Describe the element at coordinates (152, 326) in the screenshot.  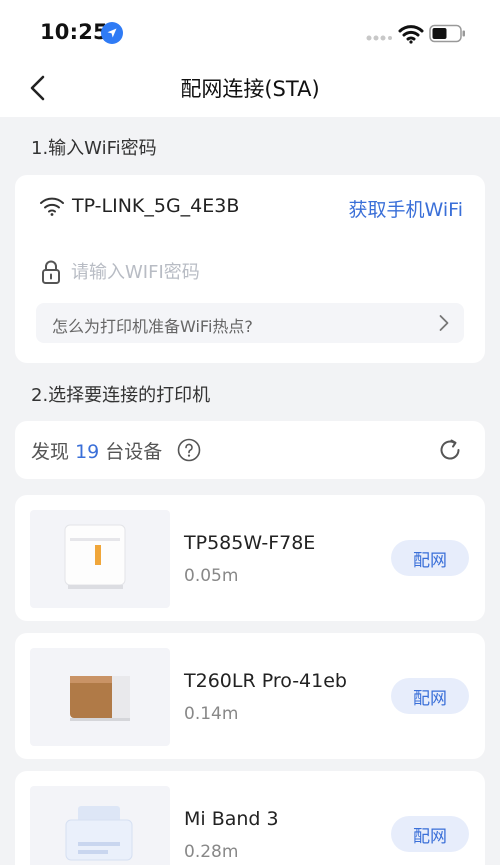
I see `wifi-hotspot-help-text: 怎么为打印机准备WiFi热点?` at that location.